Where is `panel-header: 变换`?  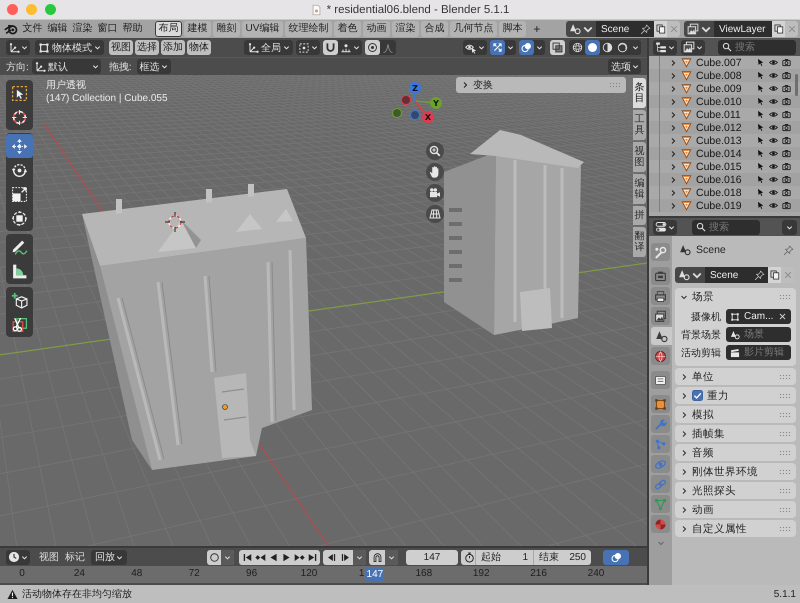
panel-header: 变换 is located at coordinates (541, 85).